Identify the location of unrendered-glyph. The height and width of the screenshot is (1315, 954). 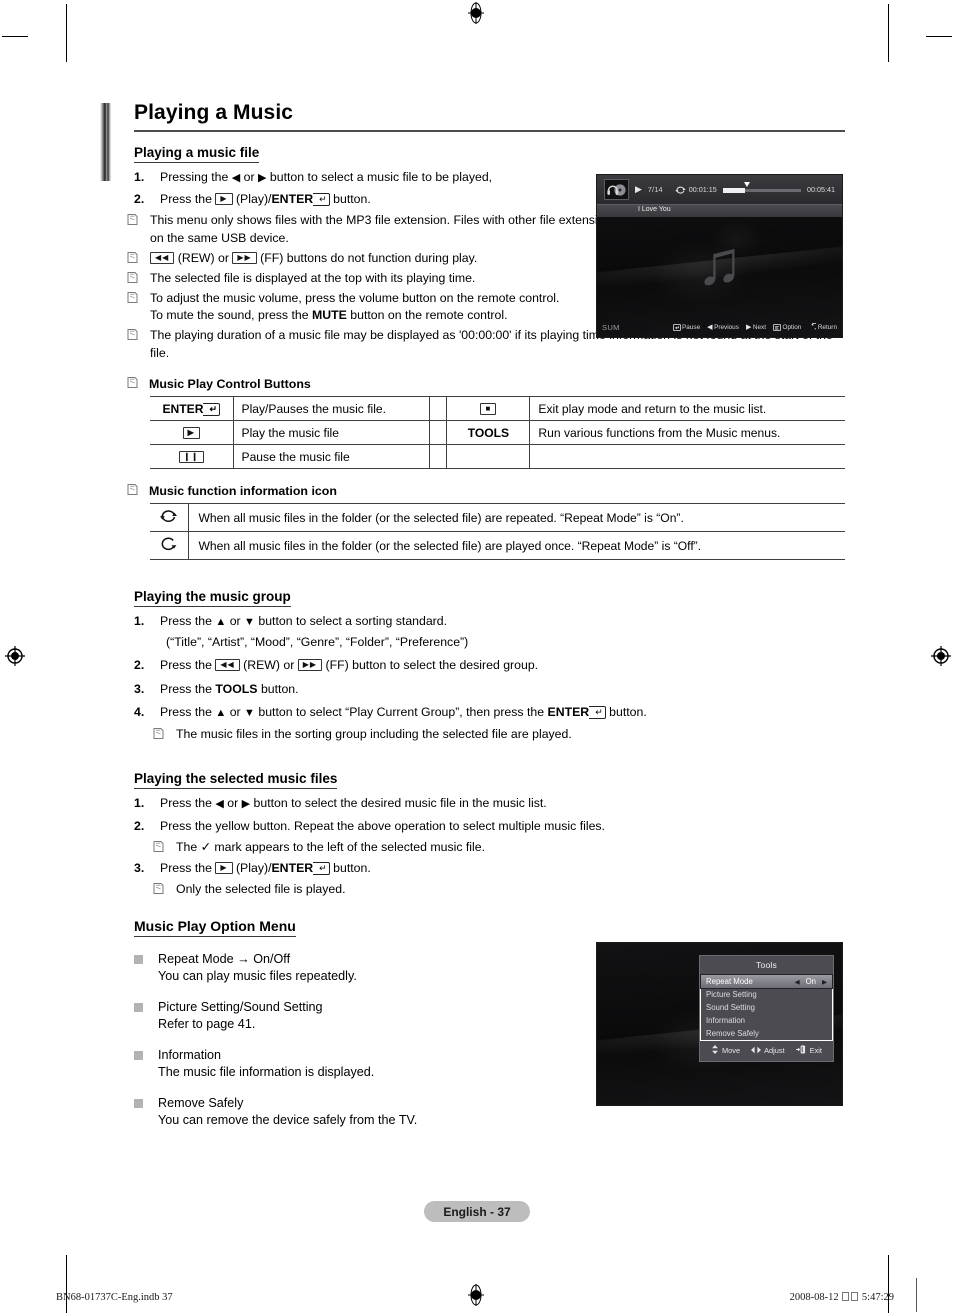
(846, 1296).